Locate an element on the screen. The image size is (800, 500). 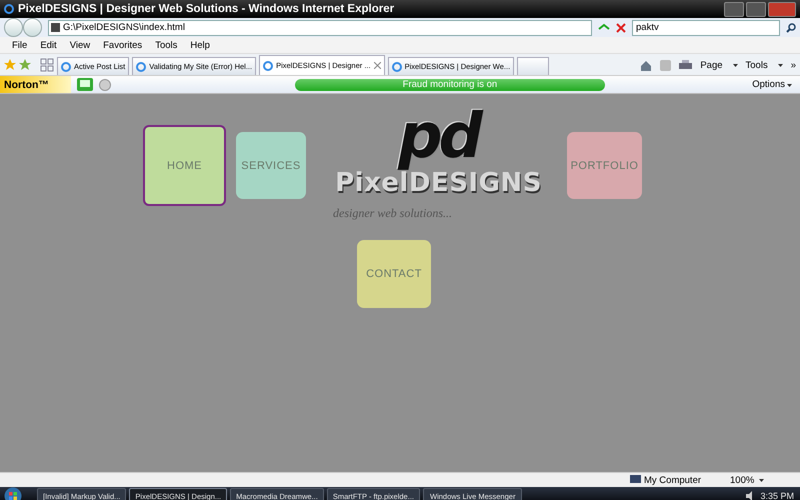
windows-logo-icon is located at coordinates (13, 493).